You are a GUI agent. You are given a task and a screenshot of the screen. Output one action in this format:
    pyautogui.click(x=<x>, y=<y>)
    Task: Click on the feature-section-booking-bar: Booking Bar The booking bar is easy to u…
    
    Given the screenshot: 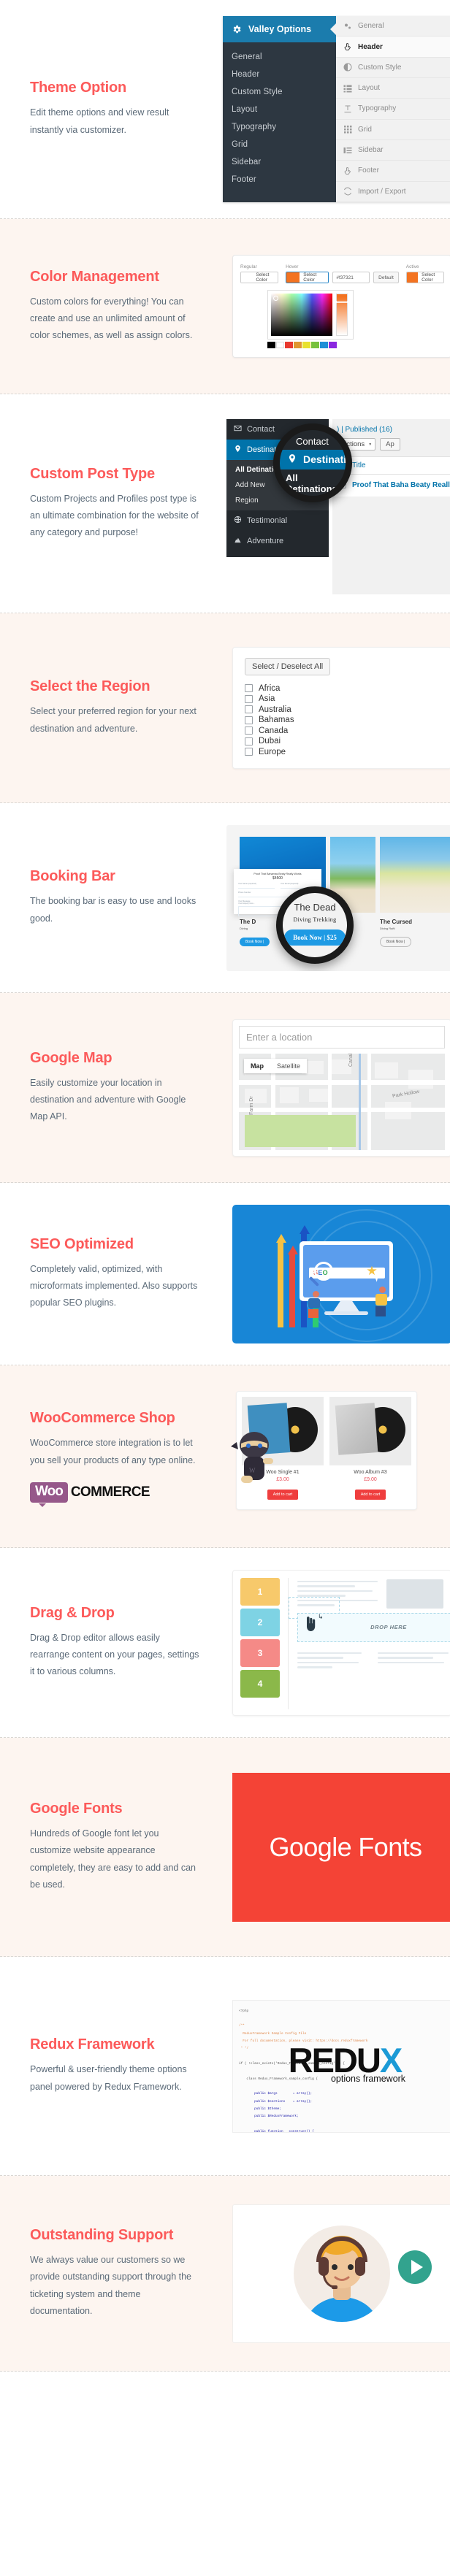 What is the action you would take?
    pyautogui.click(x=225, y=898)
    